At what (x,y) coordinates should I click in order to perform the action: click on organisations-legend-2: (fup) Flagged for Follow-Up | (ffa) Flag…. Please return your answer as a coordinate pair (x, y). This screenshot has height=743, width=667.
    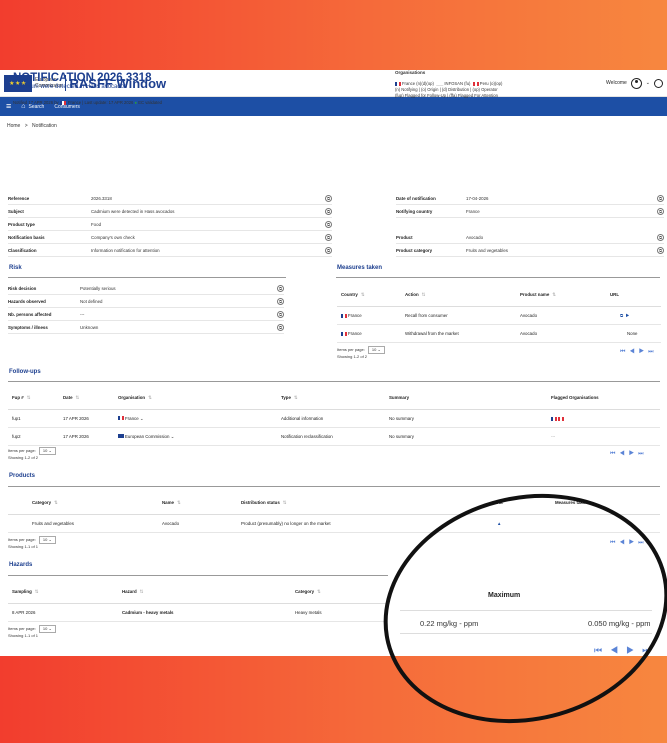
    Looking at the image, I should click on (446, 95).